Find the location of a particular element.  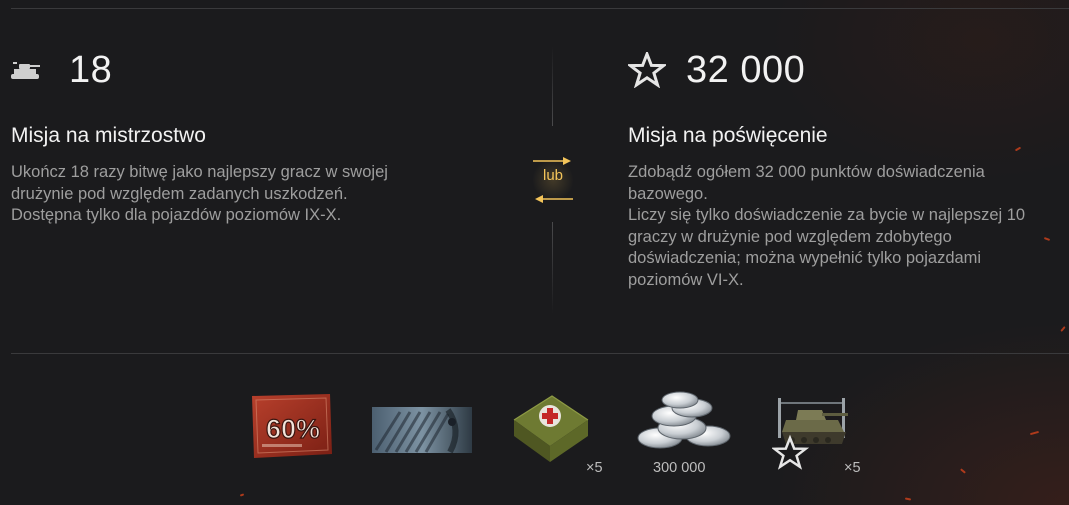

first-aid-kit-icon is located at coordinates (551, 428).